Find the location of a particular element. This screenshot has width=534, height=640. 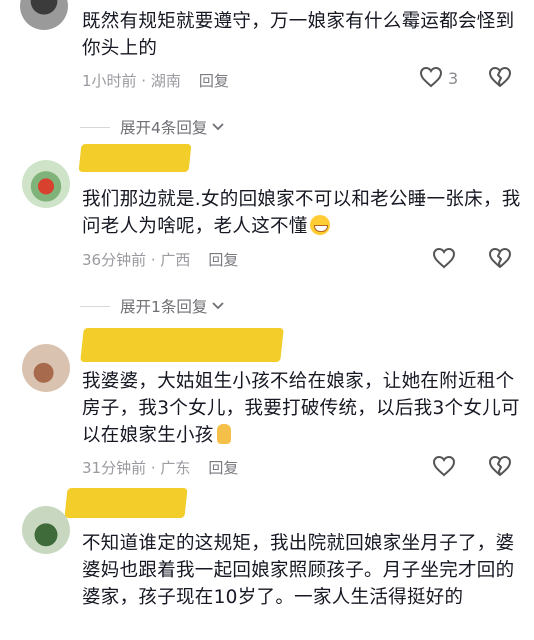

like-count: 3 is located at coordinates (453, 78).